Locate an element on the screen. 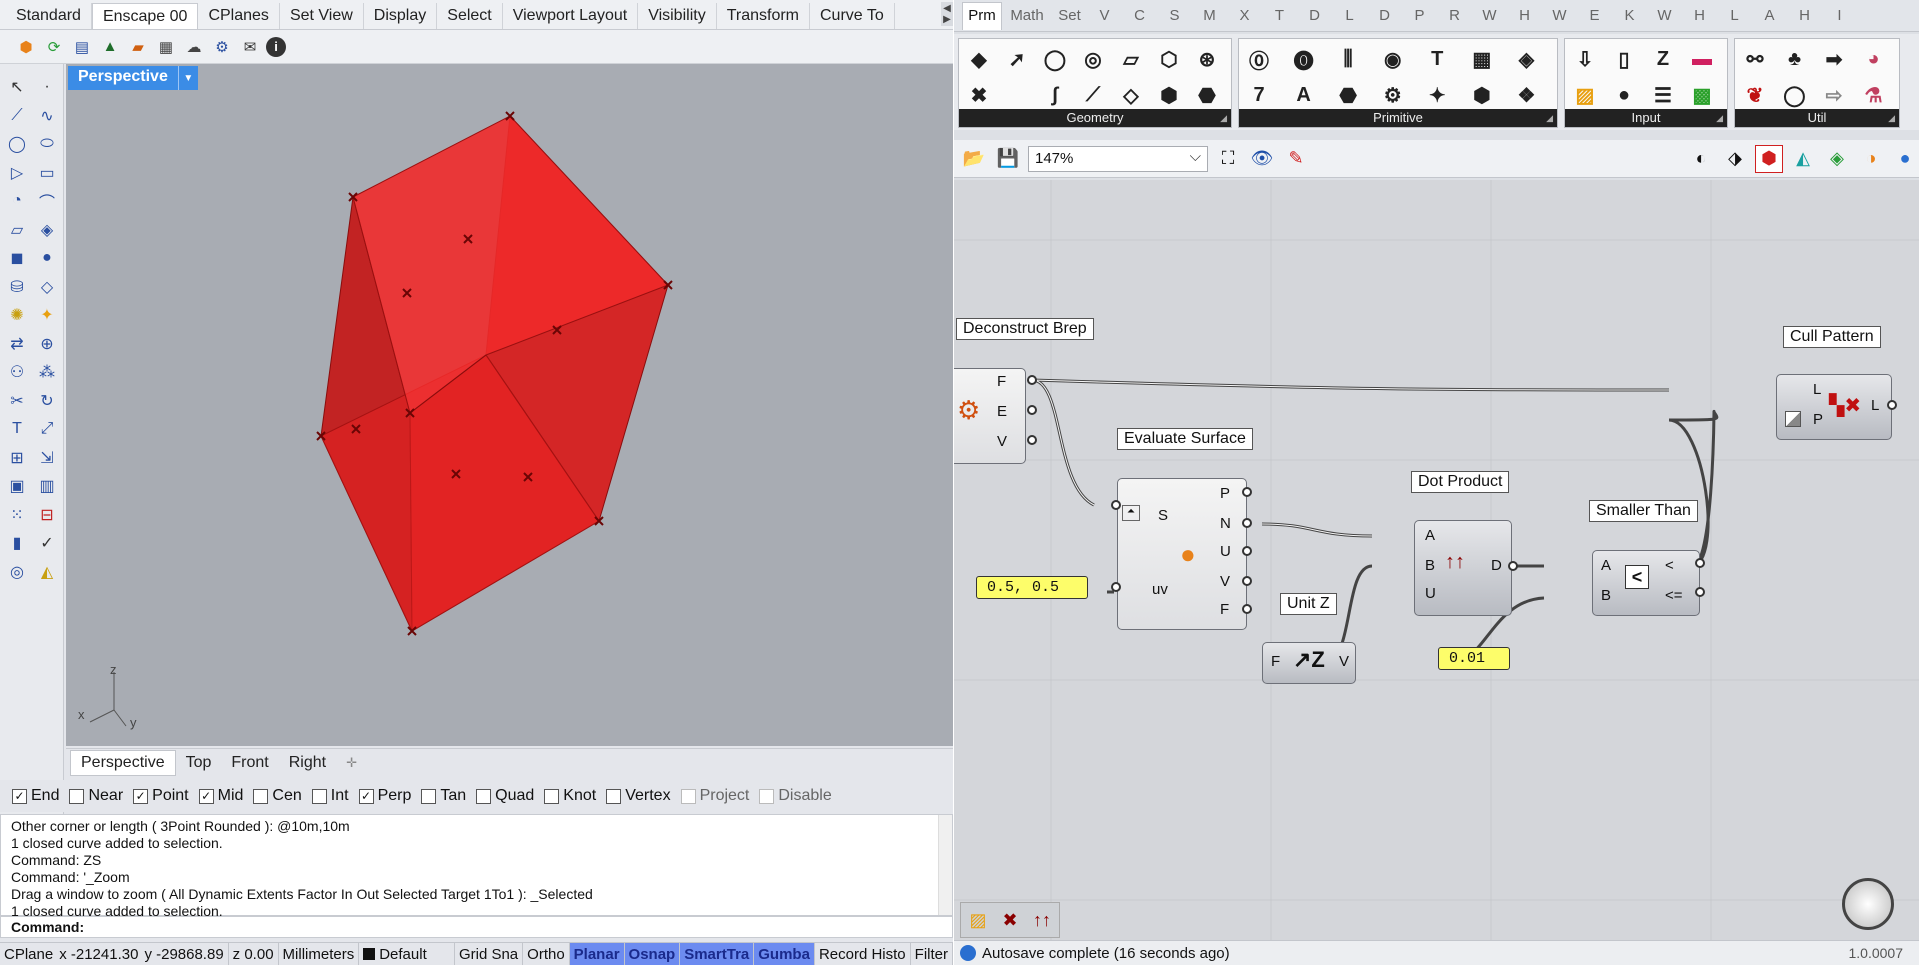  panel-geometry-label: Geometry is located at coordinates (1095, 118).